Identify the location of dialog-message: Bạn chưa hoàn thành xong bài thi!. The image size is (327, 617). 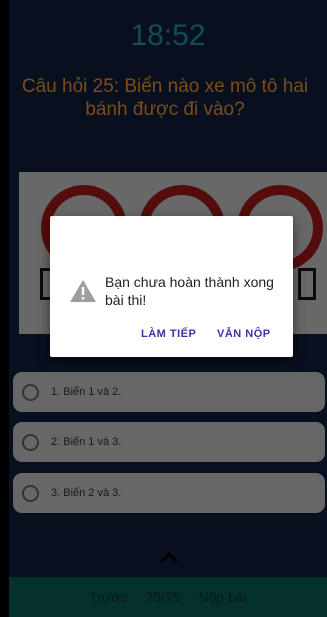
(189, 291).